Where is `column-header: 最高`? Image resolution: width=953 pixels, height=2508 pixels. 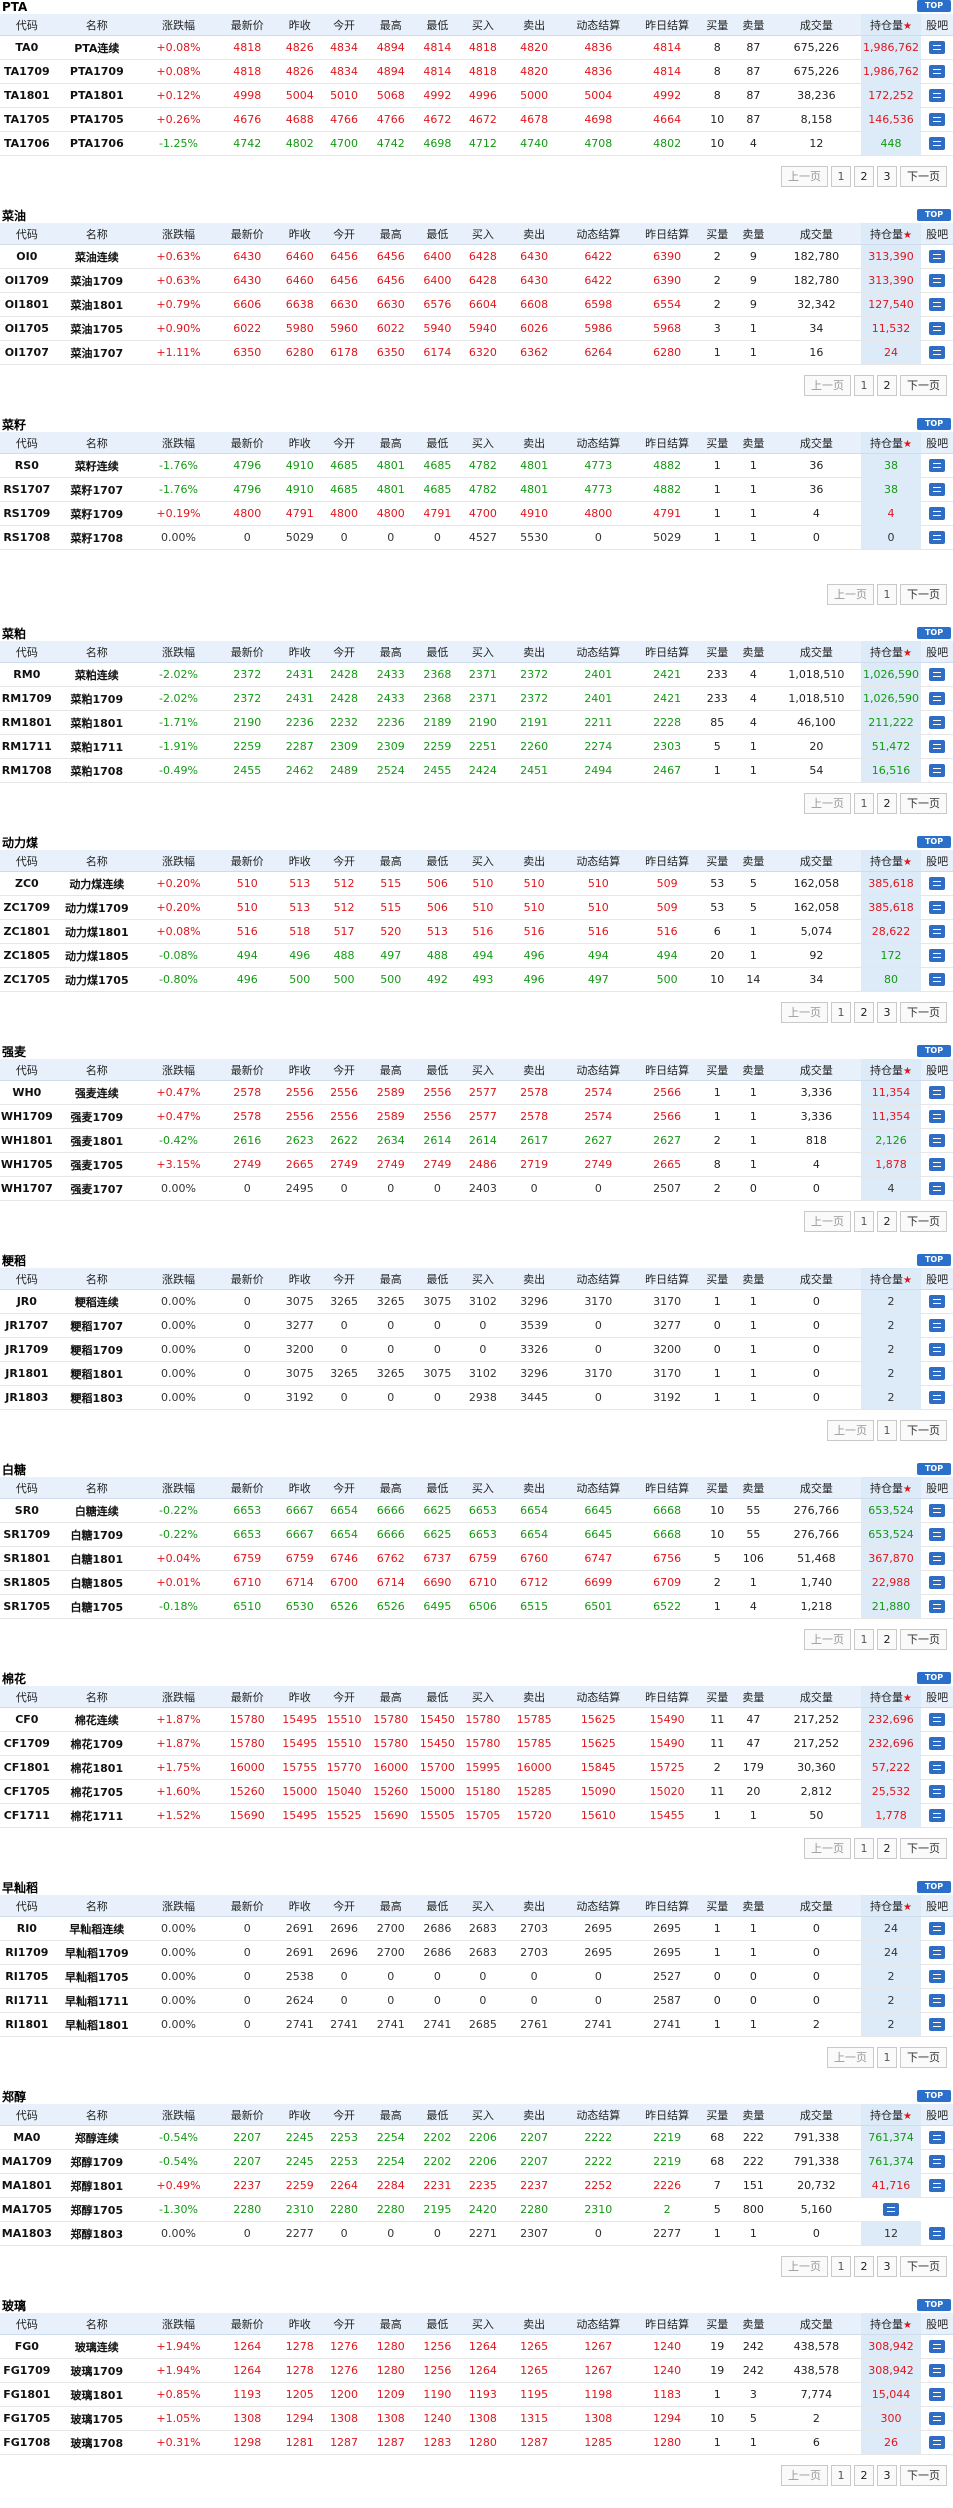
column-header: 最高 is located at coordinates (391, 443).